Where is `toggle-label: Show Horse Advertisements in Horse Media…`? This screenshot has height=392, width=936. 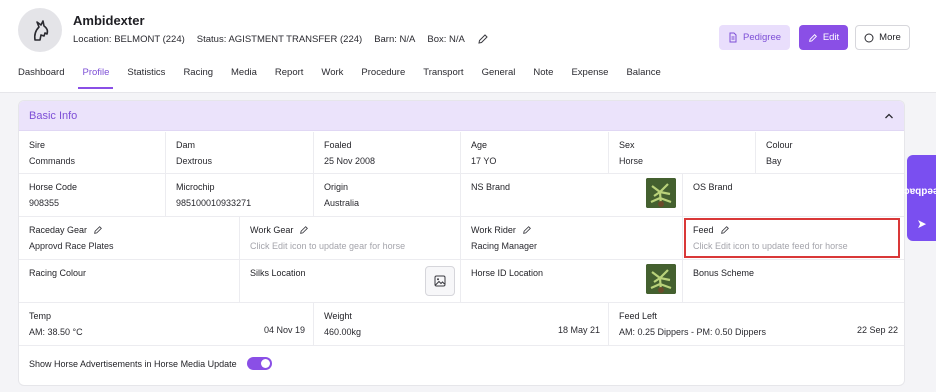 toggle-label: Show Horse Advertisements in Horse Media… is located at coordinates (133, 363).